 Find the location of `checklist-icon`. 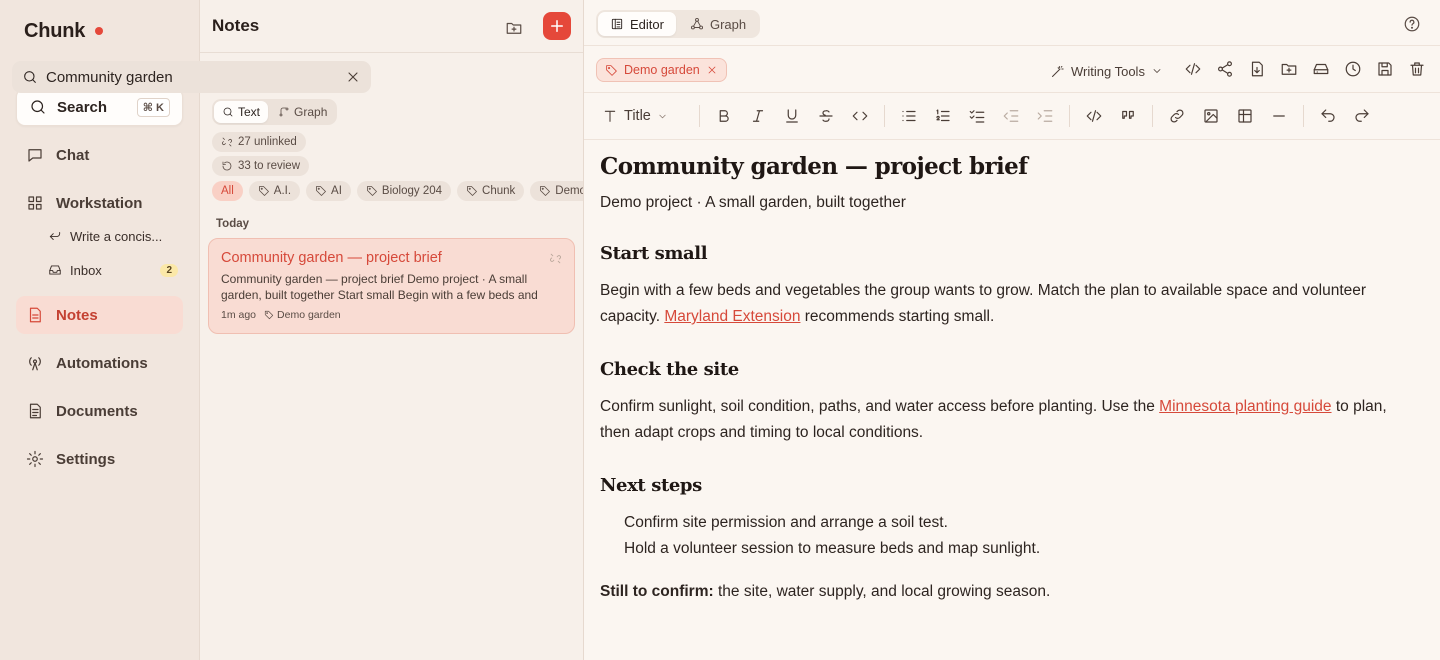

checklist-icon is located at coordinates (977, 116).